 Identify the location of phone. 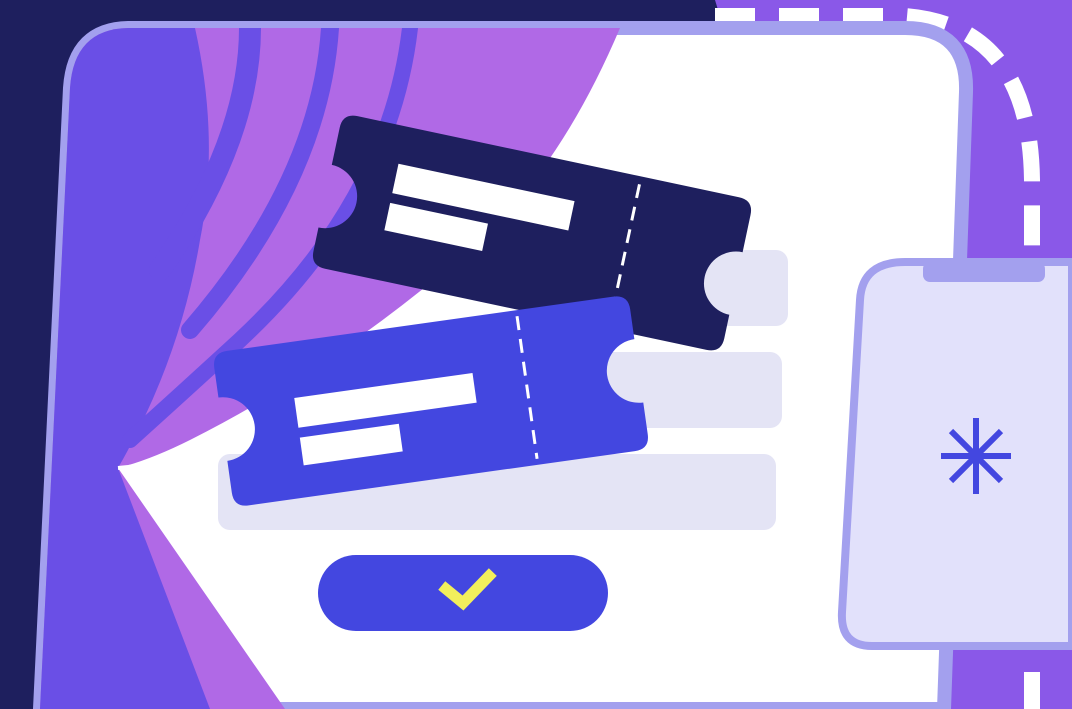
(954, 454).